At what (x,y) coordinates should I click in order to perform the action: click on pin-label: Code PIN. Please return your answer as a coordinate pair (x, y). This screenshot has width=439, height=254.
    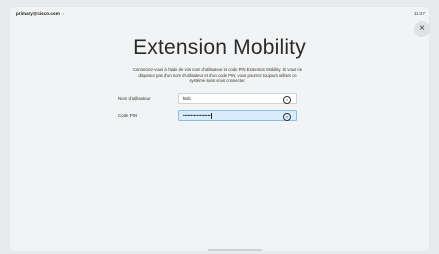
    Looking at the image, I should click on (128, 115).